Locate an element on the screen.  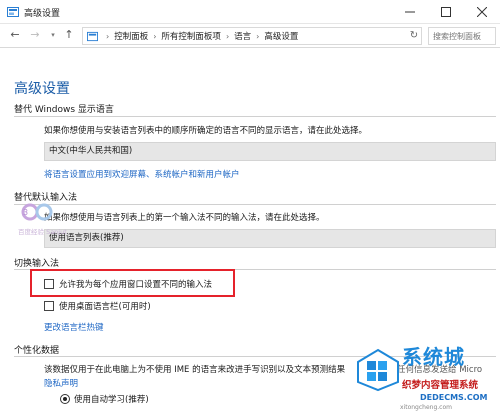
address-bar: ← → ▾ ↑ › 控制面板 › 所有控制面板项 › 语言 › 高级设置 ↻ is located at coordinates (250, 36).